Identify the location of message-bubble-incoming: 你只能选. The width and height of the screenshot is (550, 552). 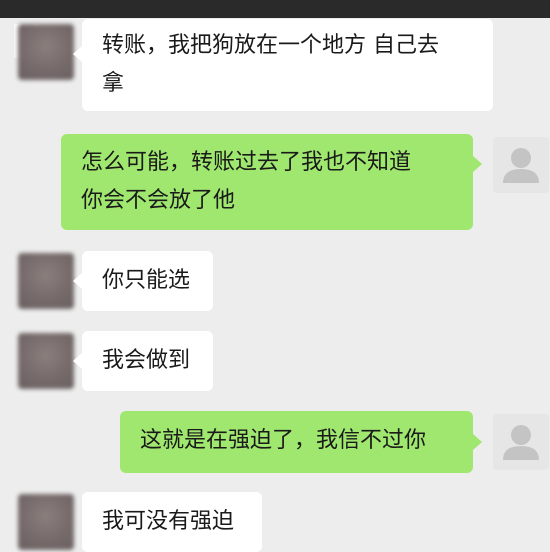
(147, 281).